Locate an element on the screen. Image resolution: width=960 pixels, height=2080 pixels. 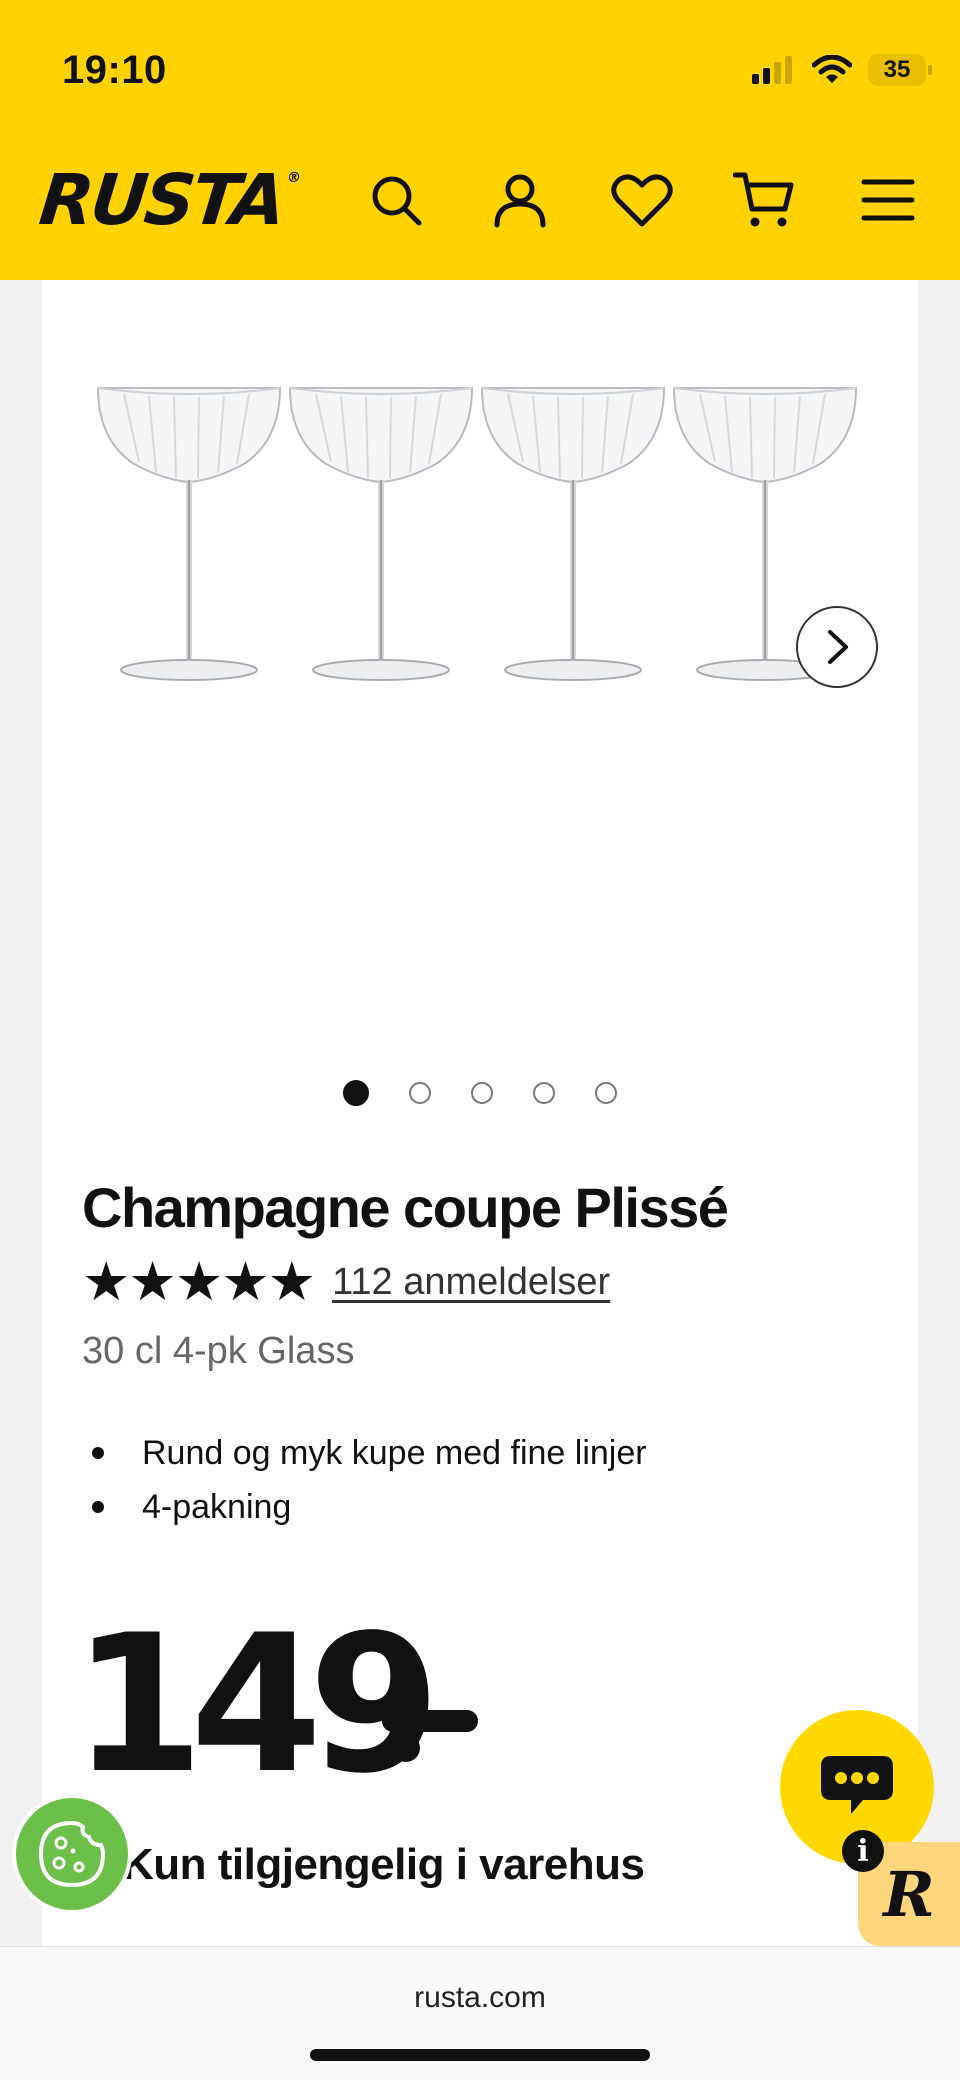
info-icon: i is located at coordinates (863, 1851).